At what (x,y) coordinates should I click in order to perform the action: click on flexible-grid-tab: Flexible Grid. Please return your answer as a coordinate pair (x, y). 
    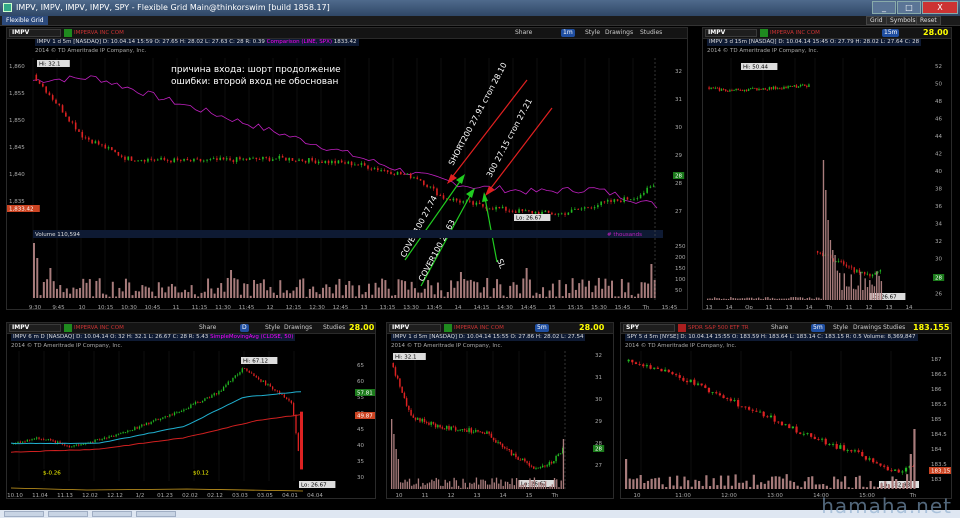
    Looking at the image, I should click on (25, 20).